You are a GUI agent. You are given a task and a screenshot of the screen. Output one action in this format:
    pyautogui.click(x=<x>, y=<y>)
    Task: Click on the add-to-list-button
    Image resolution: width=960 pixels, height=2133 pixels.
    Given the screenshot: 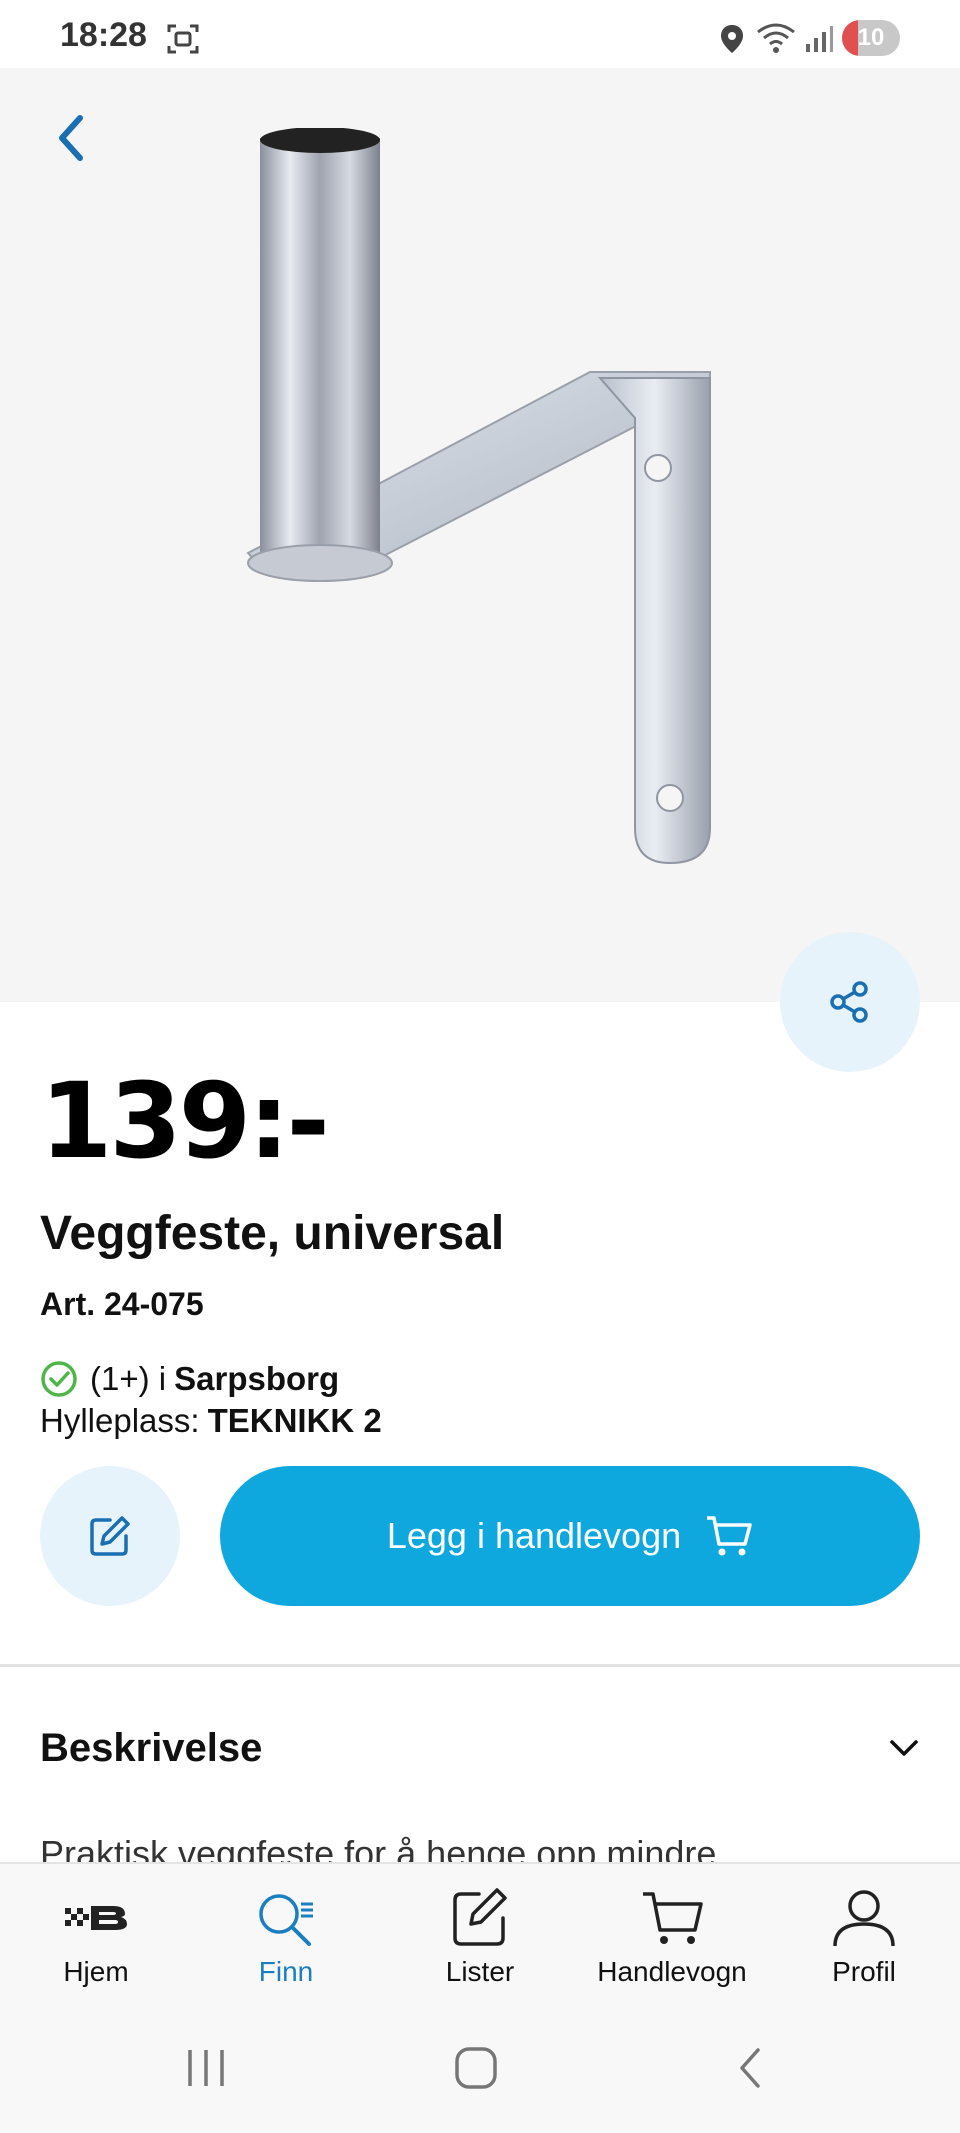 What is the action you would take?
    pyautogui.click(x=110, y=1536)
    